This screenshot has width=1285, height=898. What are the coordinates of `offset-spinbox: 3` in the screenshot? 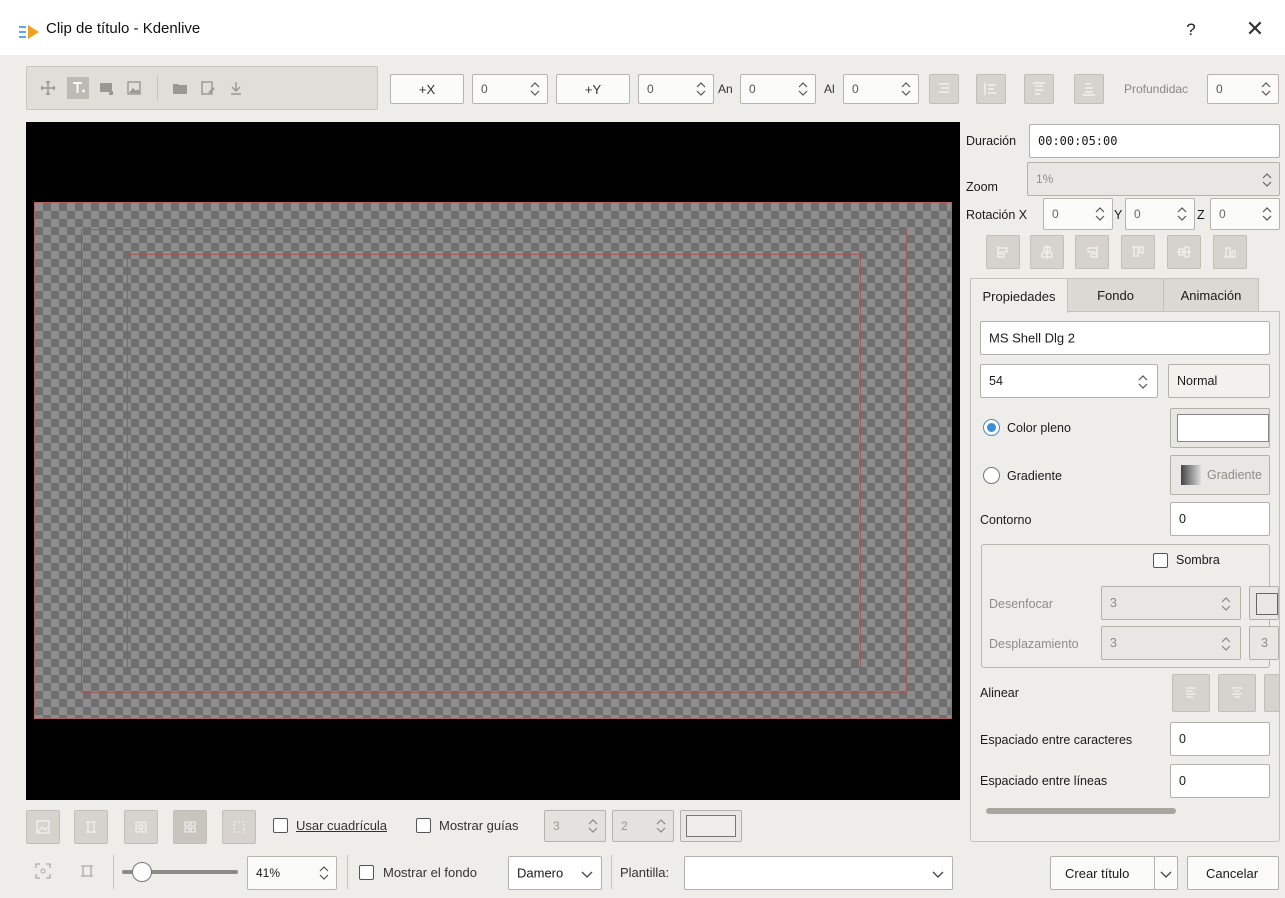 It's located at (1171, 643).